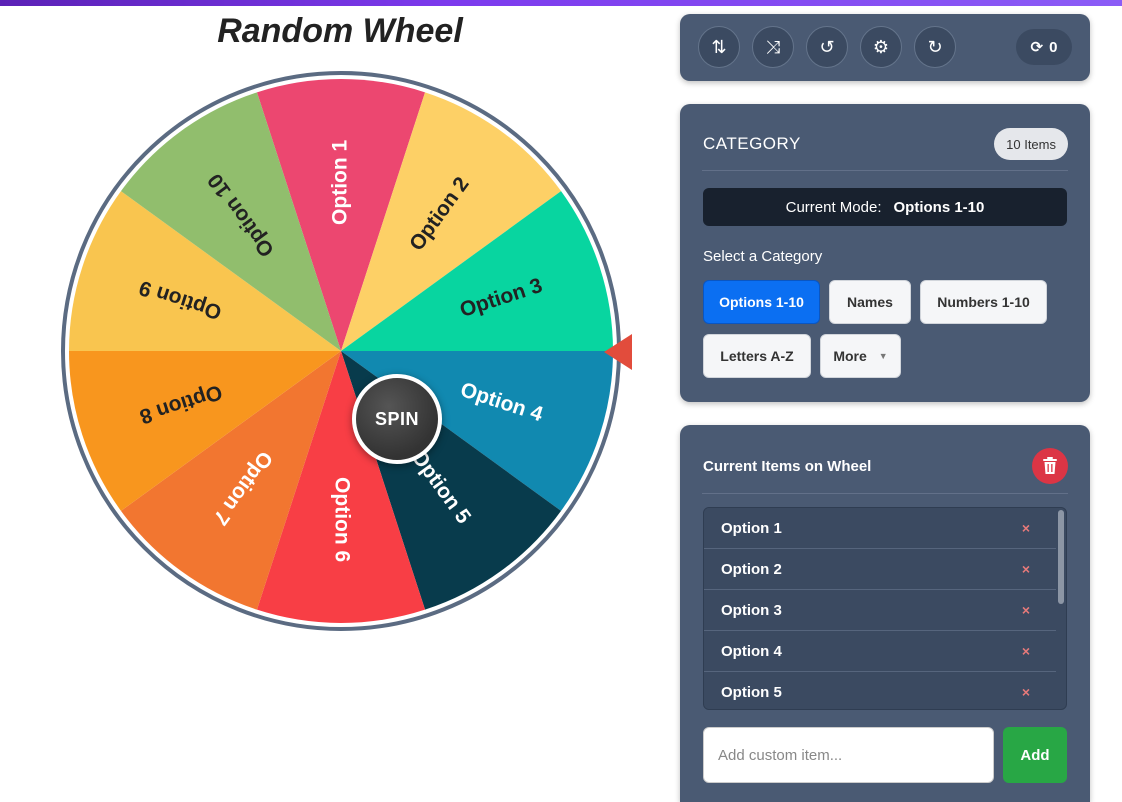 The image size is (1122, 802). What do you see at coordinates (1031, 144) in the screenshot?
I see `items-count-badge: 10 Items` at bounding box center [1031, 144].